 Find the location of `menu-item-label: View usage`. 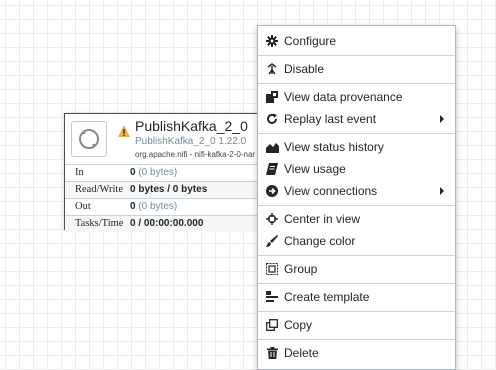

menu-item-label: View usage is located at coordinates (315, 169).